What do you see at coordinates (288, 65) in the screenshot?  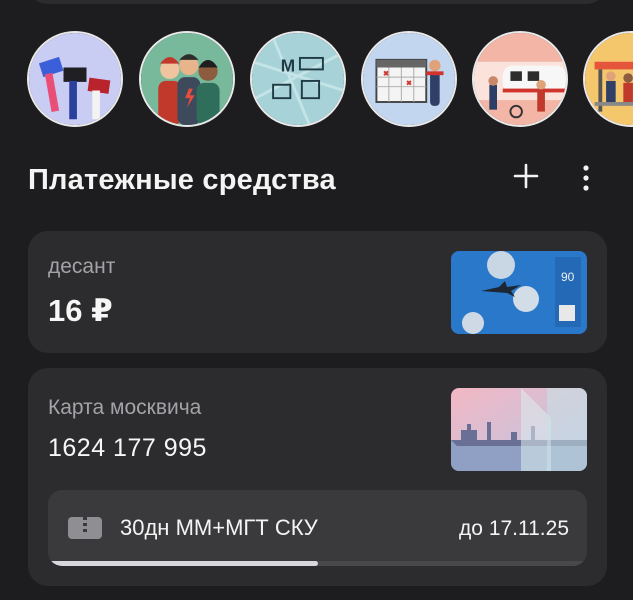 I see `svg-text: М` at bounding box center [288, 65].